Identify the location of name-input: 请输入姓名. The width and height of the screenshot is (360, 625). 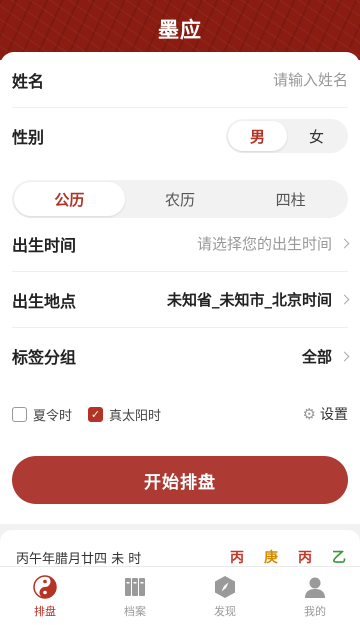
(310, 79).